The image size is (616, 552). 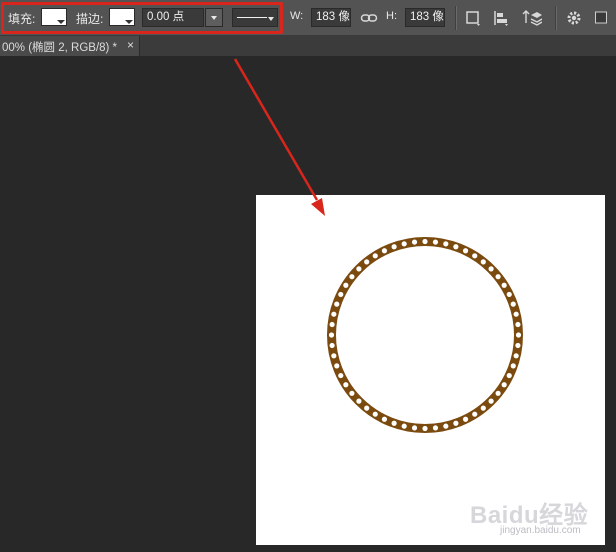 What do you see at coordinates (130, 45) in the screenshot?
I see `close-icon: ×` at bounding box center [130, 45].